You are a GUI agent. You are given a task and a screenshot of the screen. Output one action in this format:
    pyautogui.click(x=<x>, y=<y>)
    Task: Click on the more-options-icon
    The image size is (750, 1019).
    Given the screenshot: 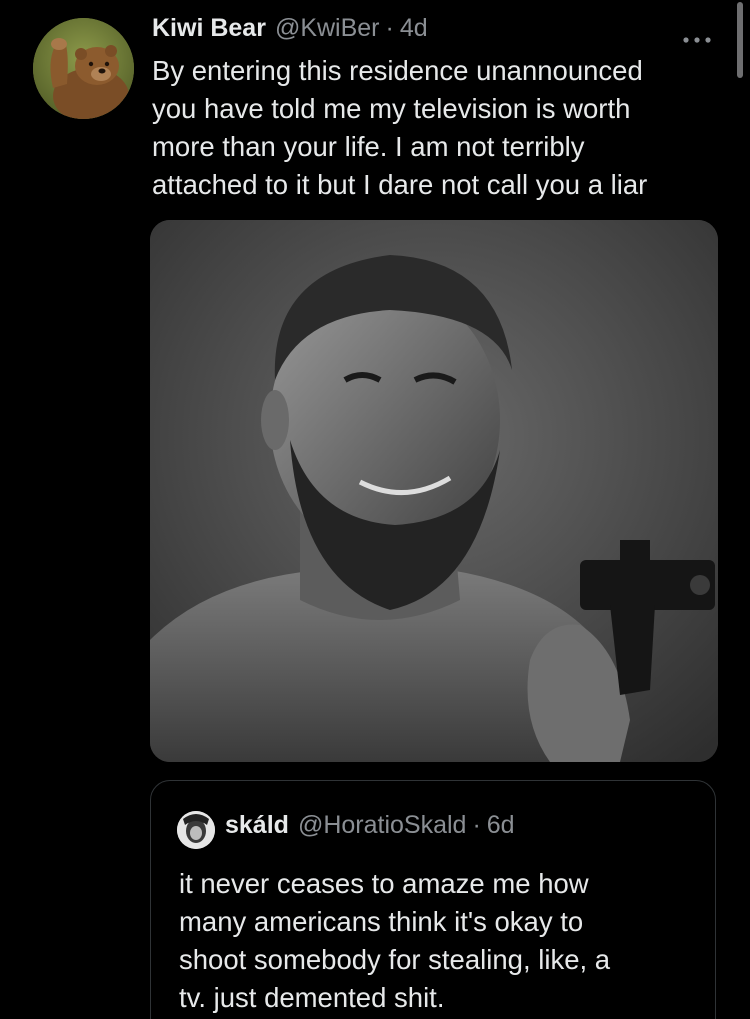 What is the action you would take?
    pyautogui.click(x=697, y=37)
    